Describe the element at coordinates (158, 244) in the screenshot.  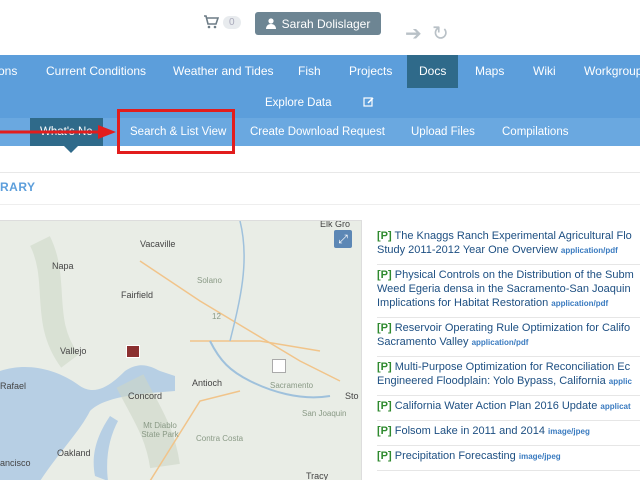
I see `map-label: Vacaville` at that location.